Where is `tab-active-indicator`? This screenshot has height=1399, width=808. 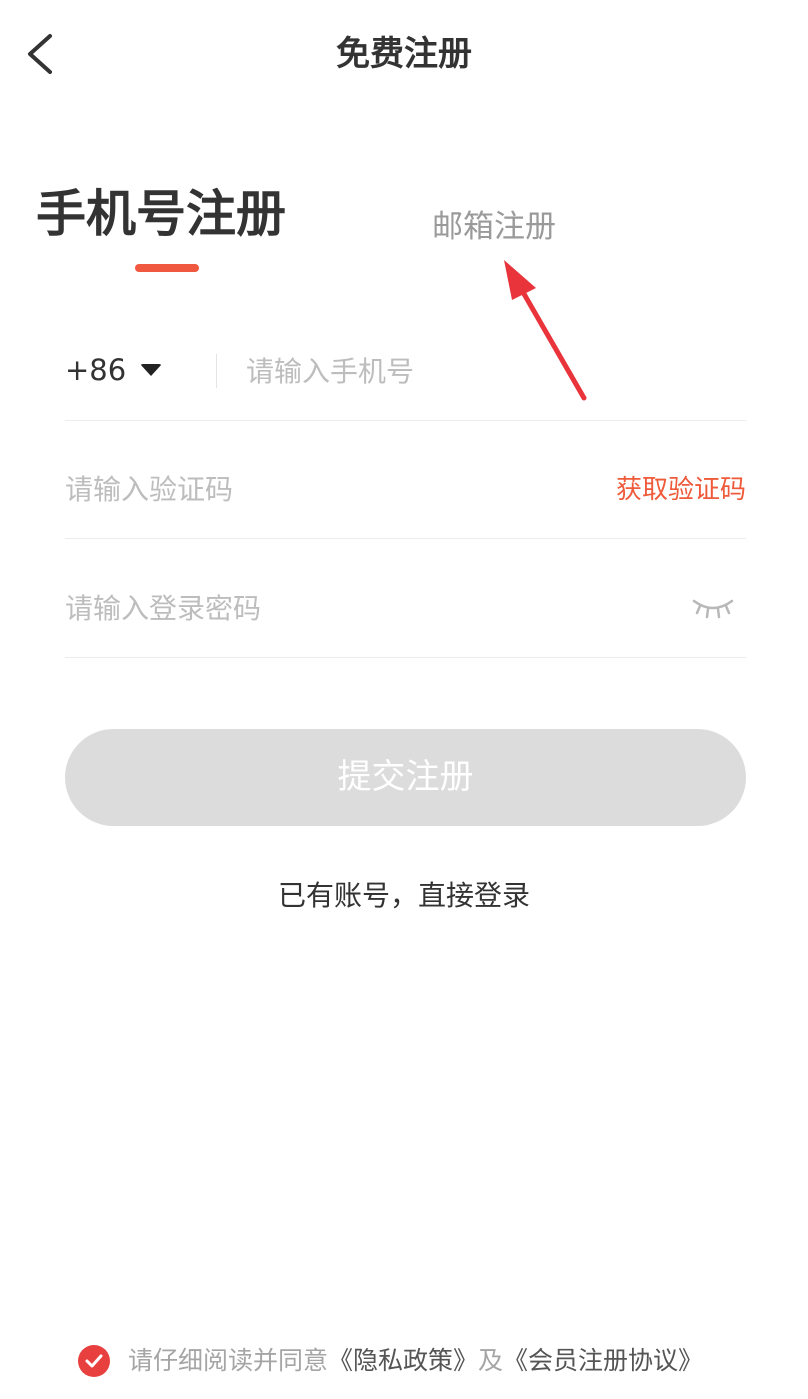
tab-active-indicator is located at coordinates (167, 268).